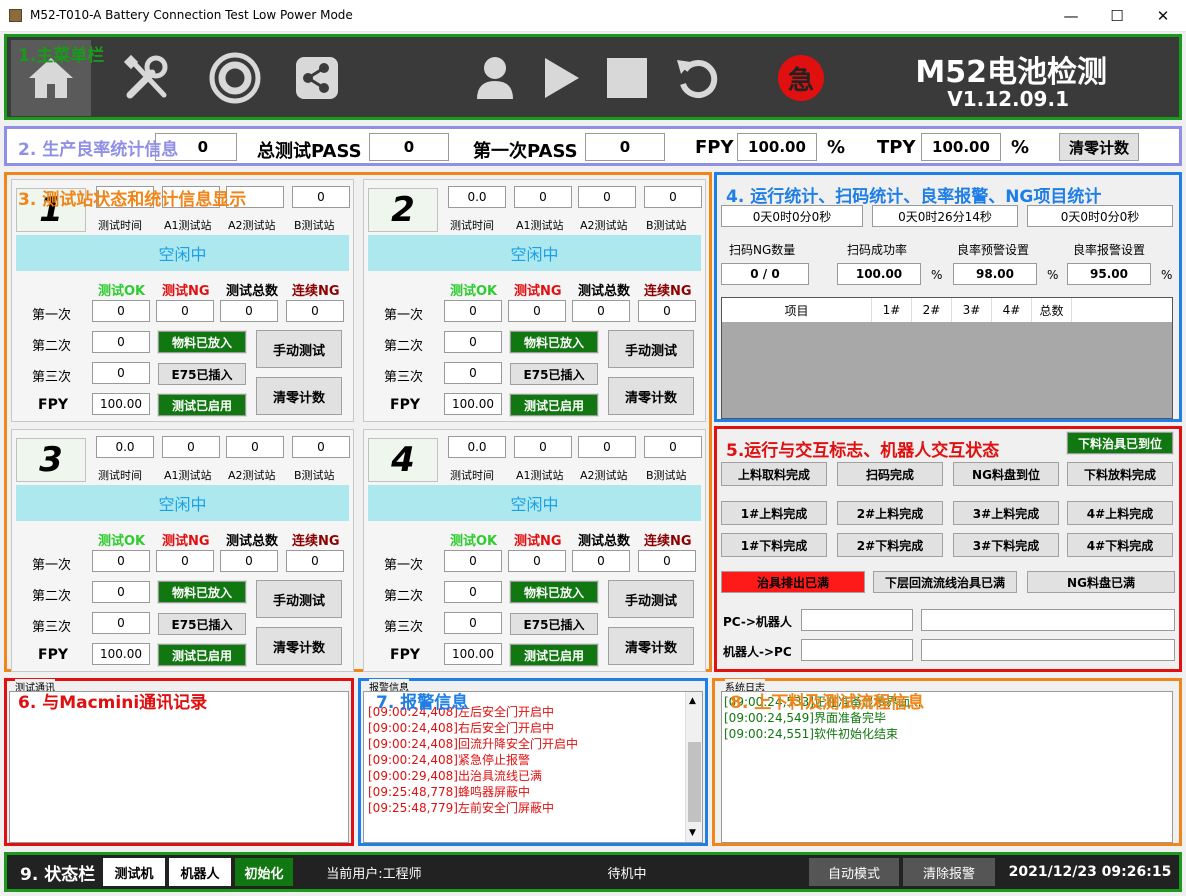 This screenshot has width=1186, height=896. What do you see at coordinates (235, 78) in the screenshot?
I see `target-button` at bounding box center [235, 78].